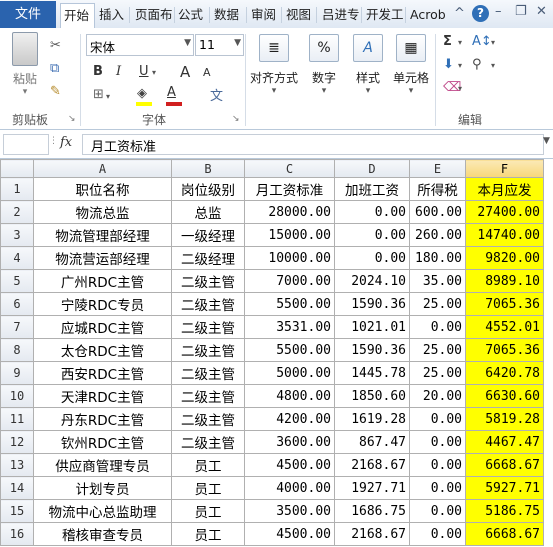 The width and height of the screenshot is (553, 547). Describe the element at coordinates (102, 327) in the screenshot. I see `cell: 应城RDC主管` at that location.